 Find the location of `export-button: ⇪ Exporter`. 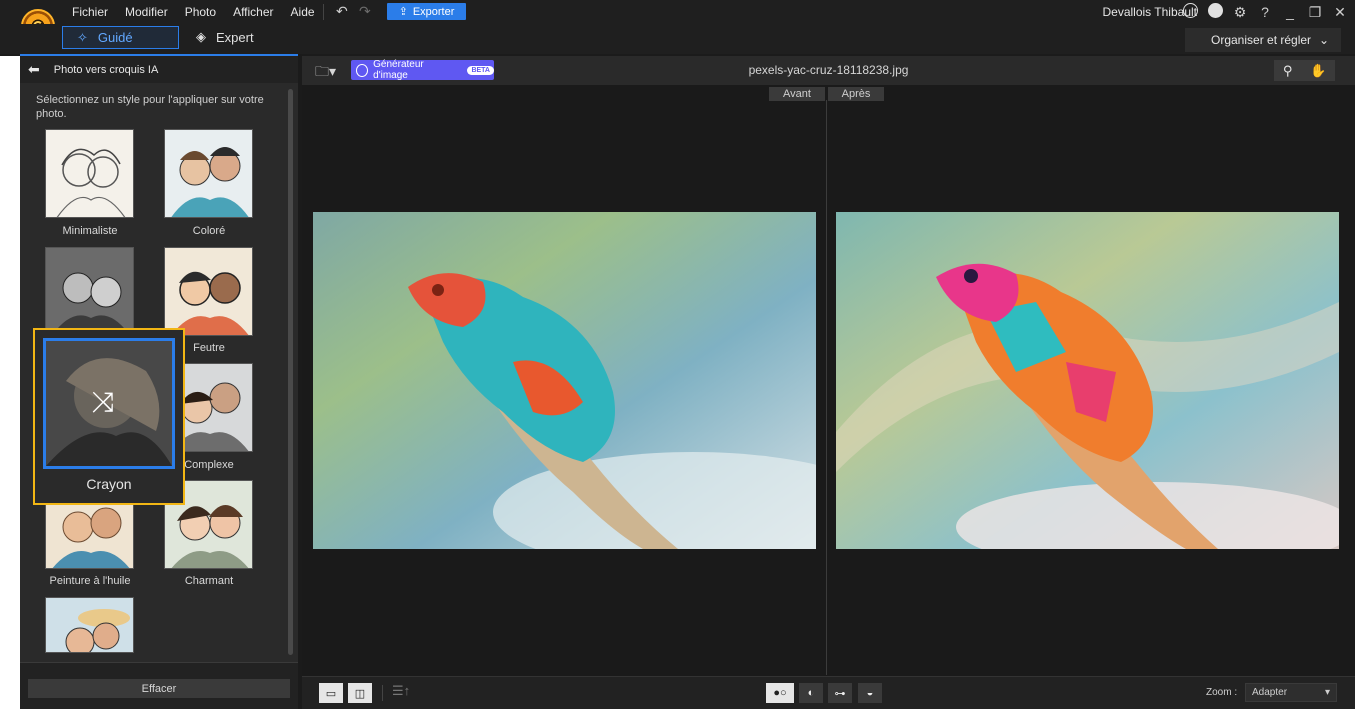

export-button: ⇪ Exporter is located at coordinates (426, 11).